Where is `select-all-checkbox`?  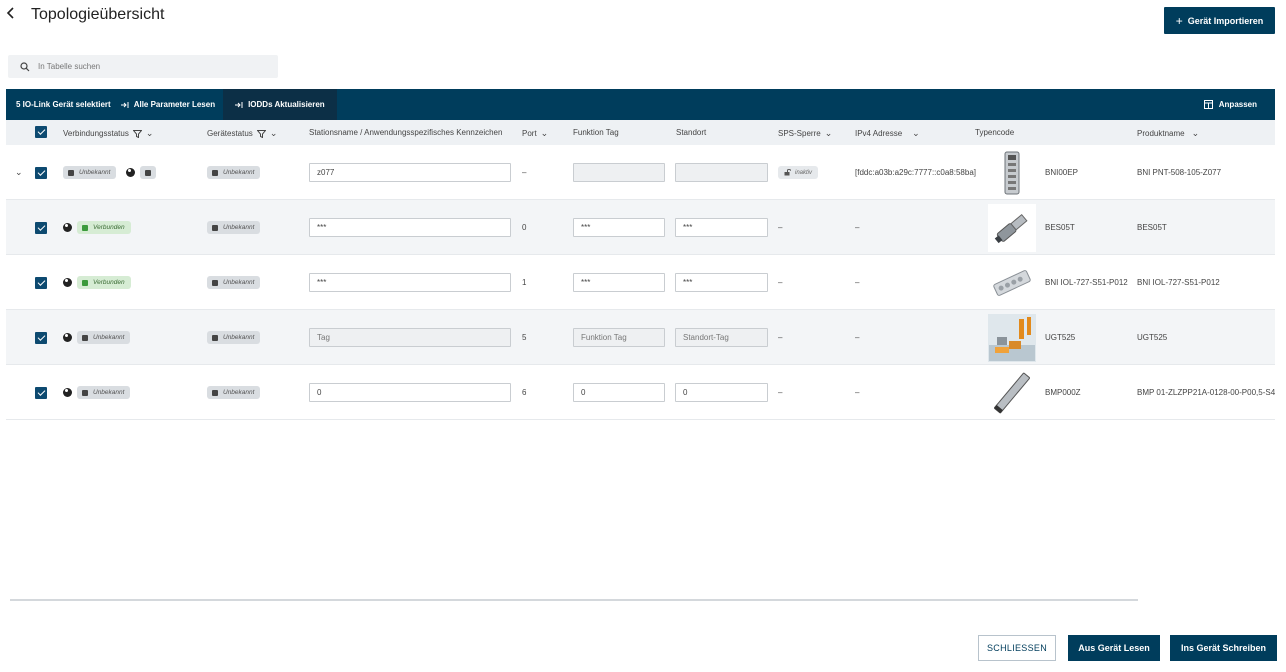
select-all-checkbox is located at coordinates (41, 132).